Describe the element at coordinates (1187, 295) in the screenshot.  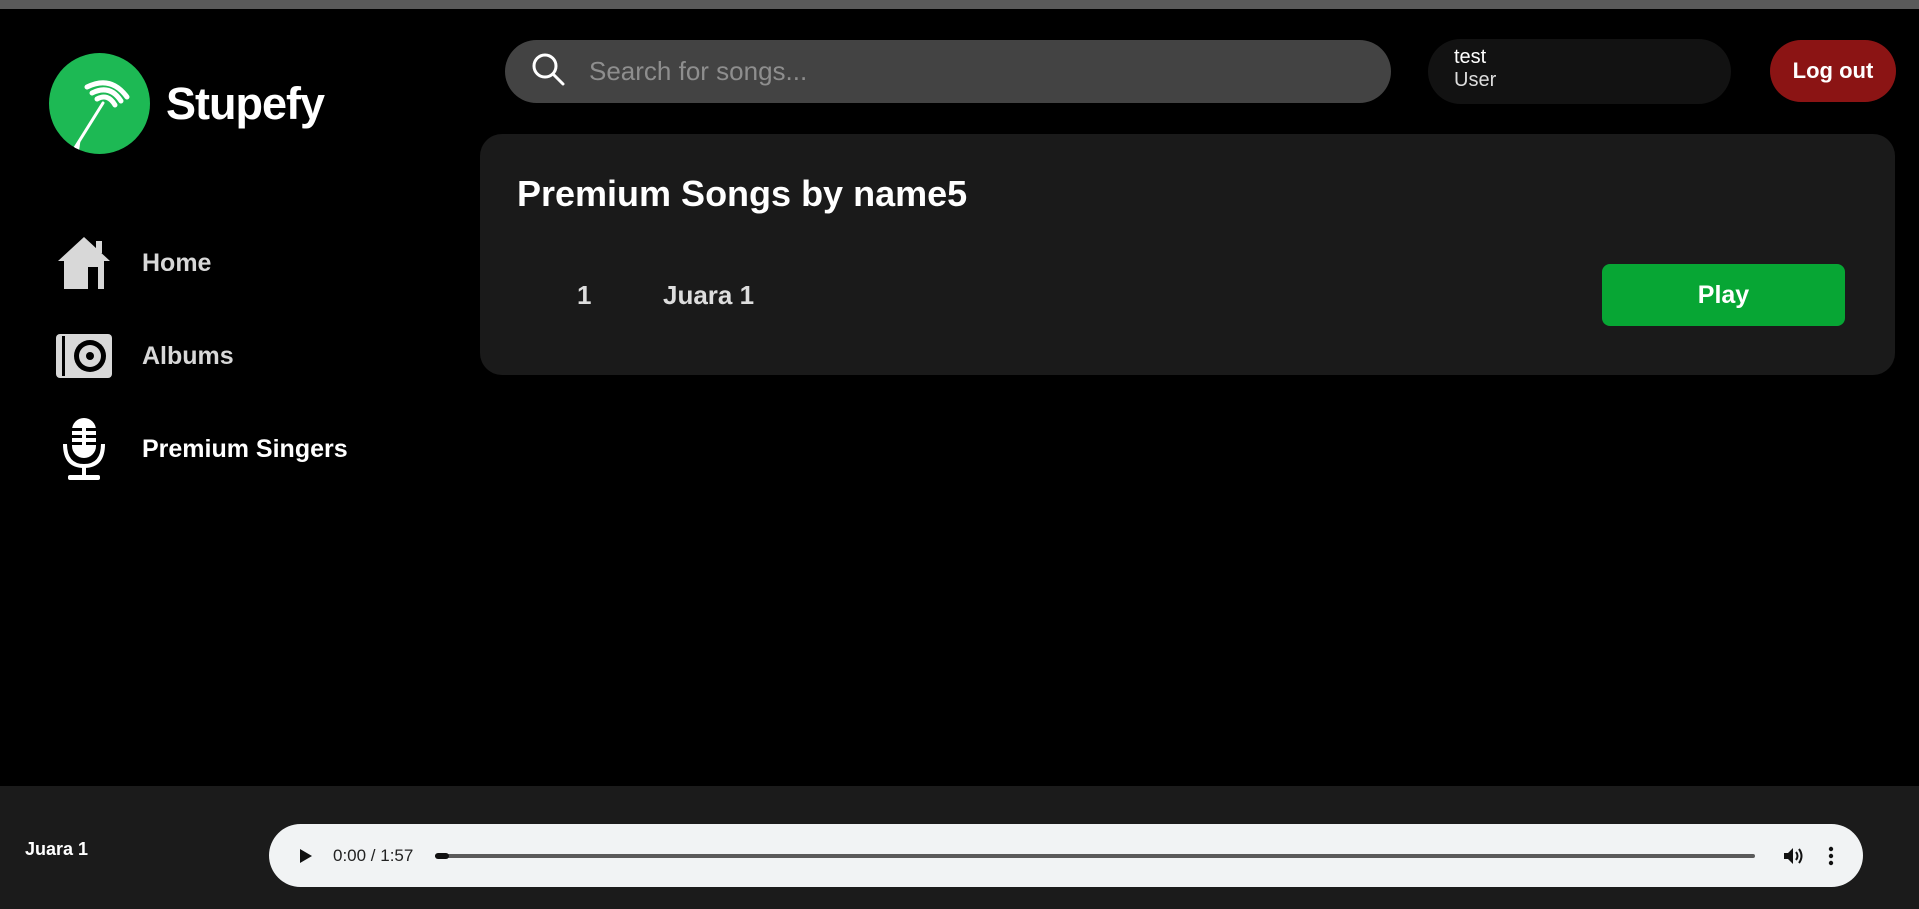
I see `table-row: 1 Juara 1 Play` at that location.